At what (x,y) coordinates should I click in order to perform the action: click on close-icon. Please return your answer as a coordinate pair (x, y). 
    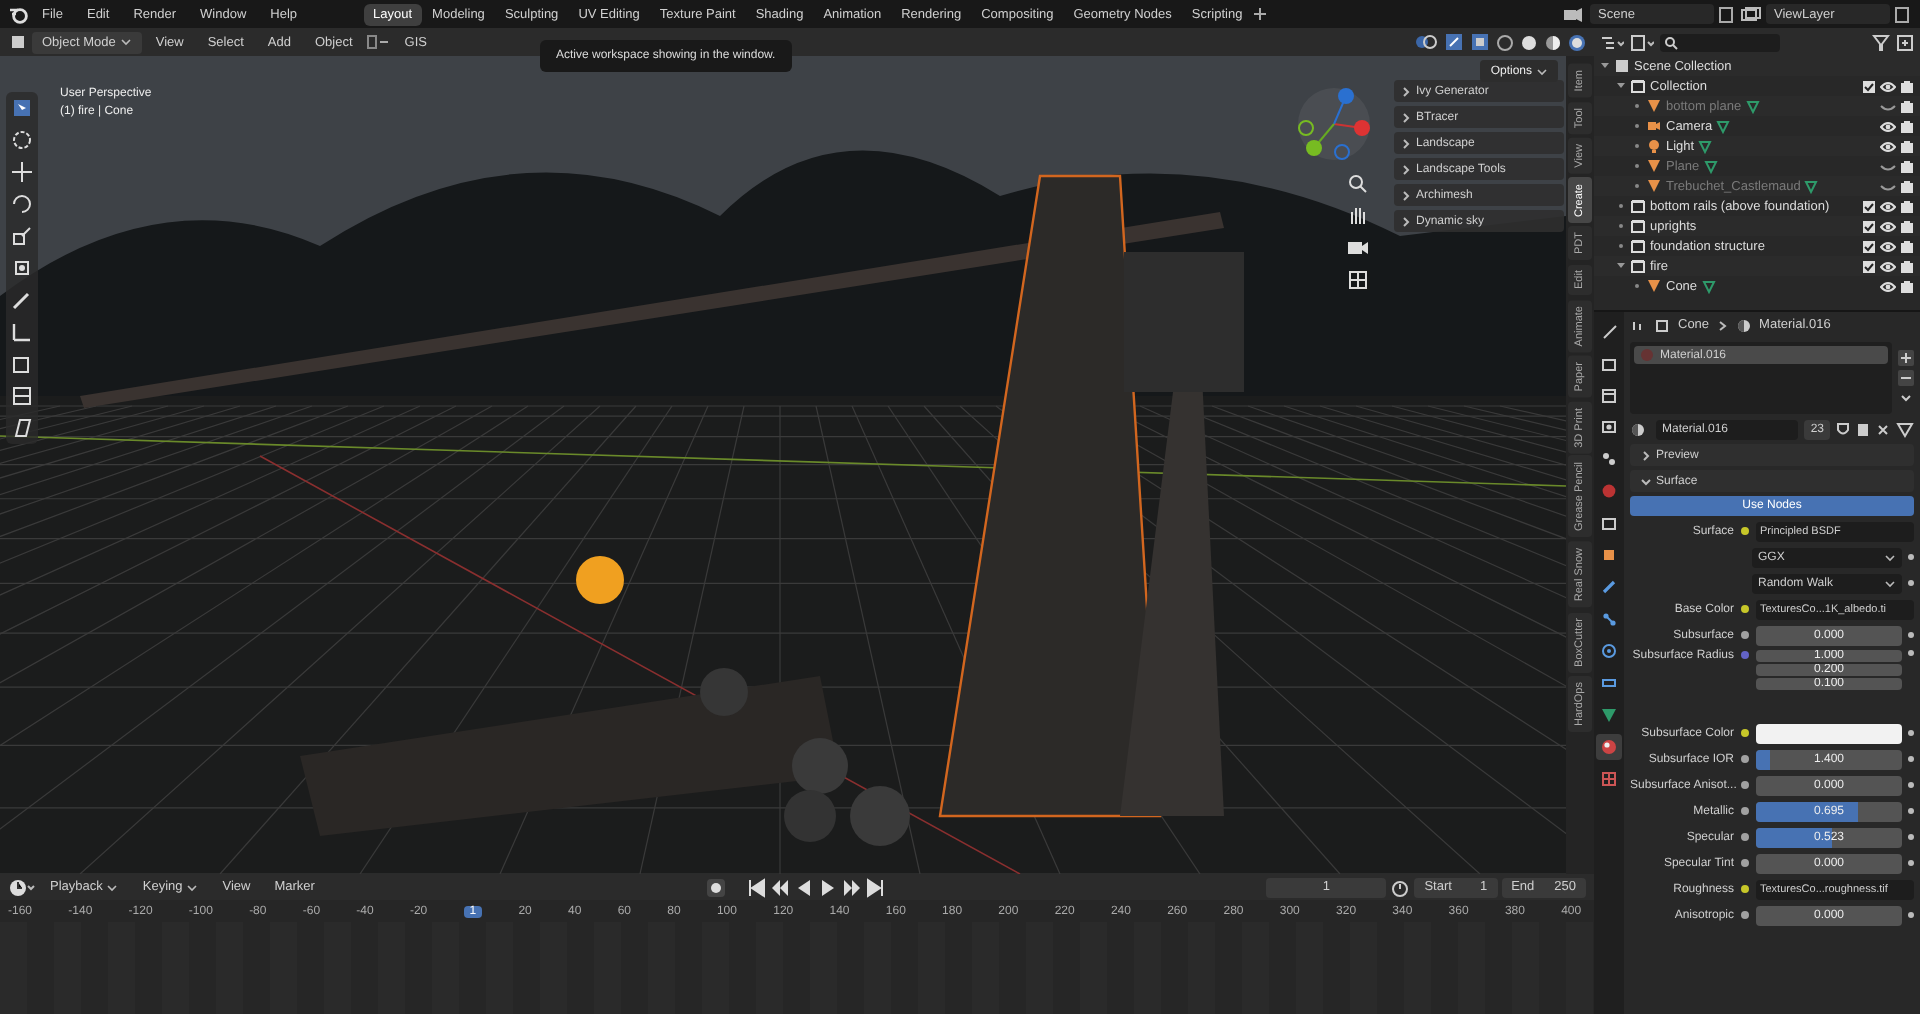
    Looking at the image, I should click on (1883, 429).